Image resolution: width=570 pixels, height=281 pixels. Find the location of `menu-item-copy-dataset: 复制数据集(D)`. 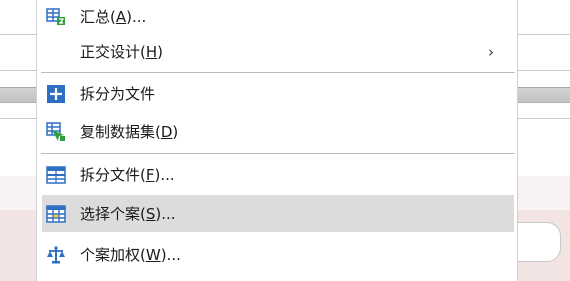

menu-item-copy-dataset: 复制数据集(D) is located at coordinates (278, 131).